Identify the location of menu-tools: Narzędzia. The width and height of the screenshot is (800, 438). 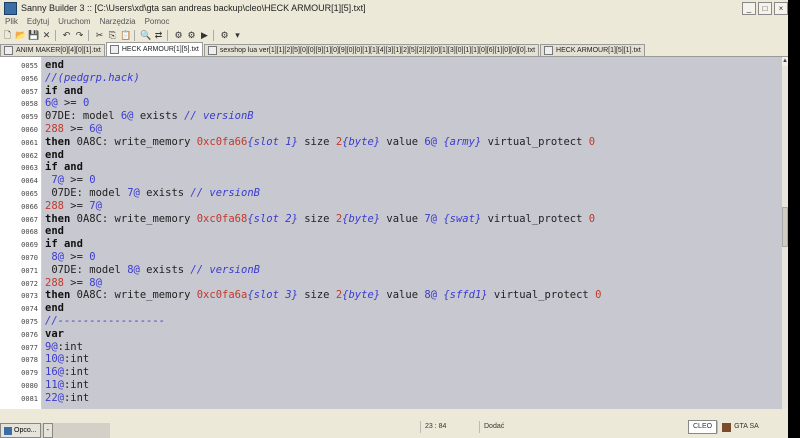
(117, 22).